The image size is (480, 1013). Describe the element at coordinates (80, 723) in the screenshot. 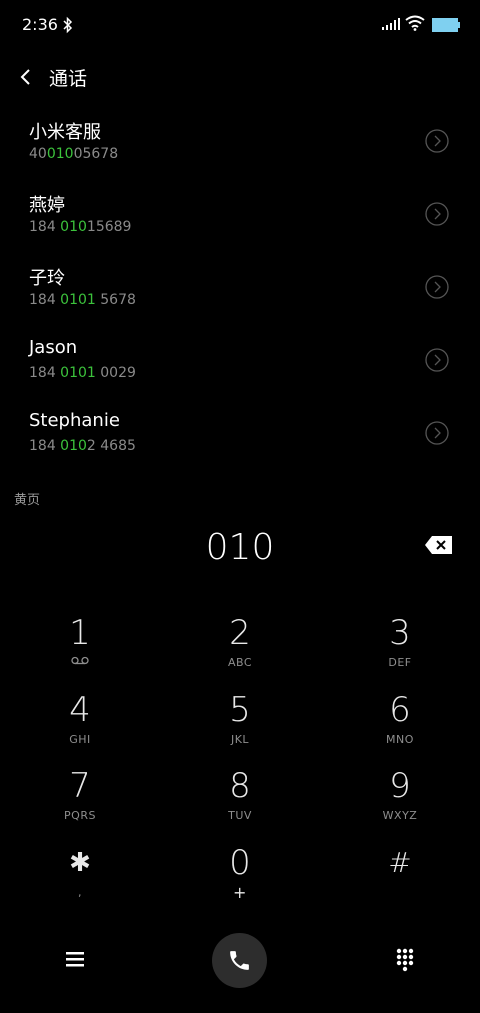

I see `key-4: 4 GHI` at that location.